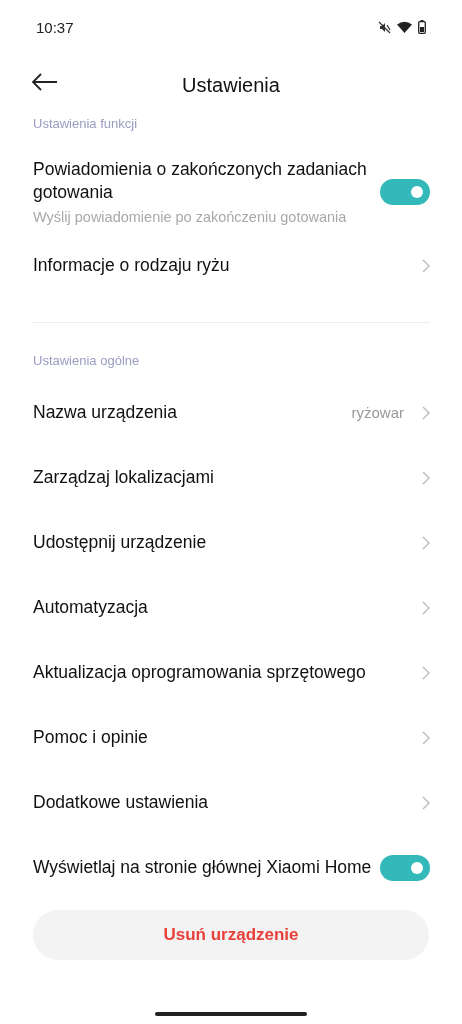 The height and width of the screenshot is (1024, 462). What do you see at coordinates (384, 27) in the screenshot?
I see `muted-icon` at bounding box center [384, 27].